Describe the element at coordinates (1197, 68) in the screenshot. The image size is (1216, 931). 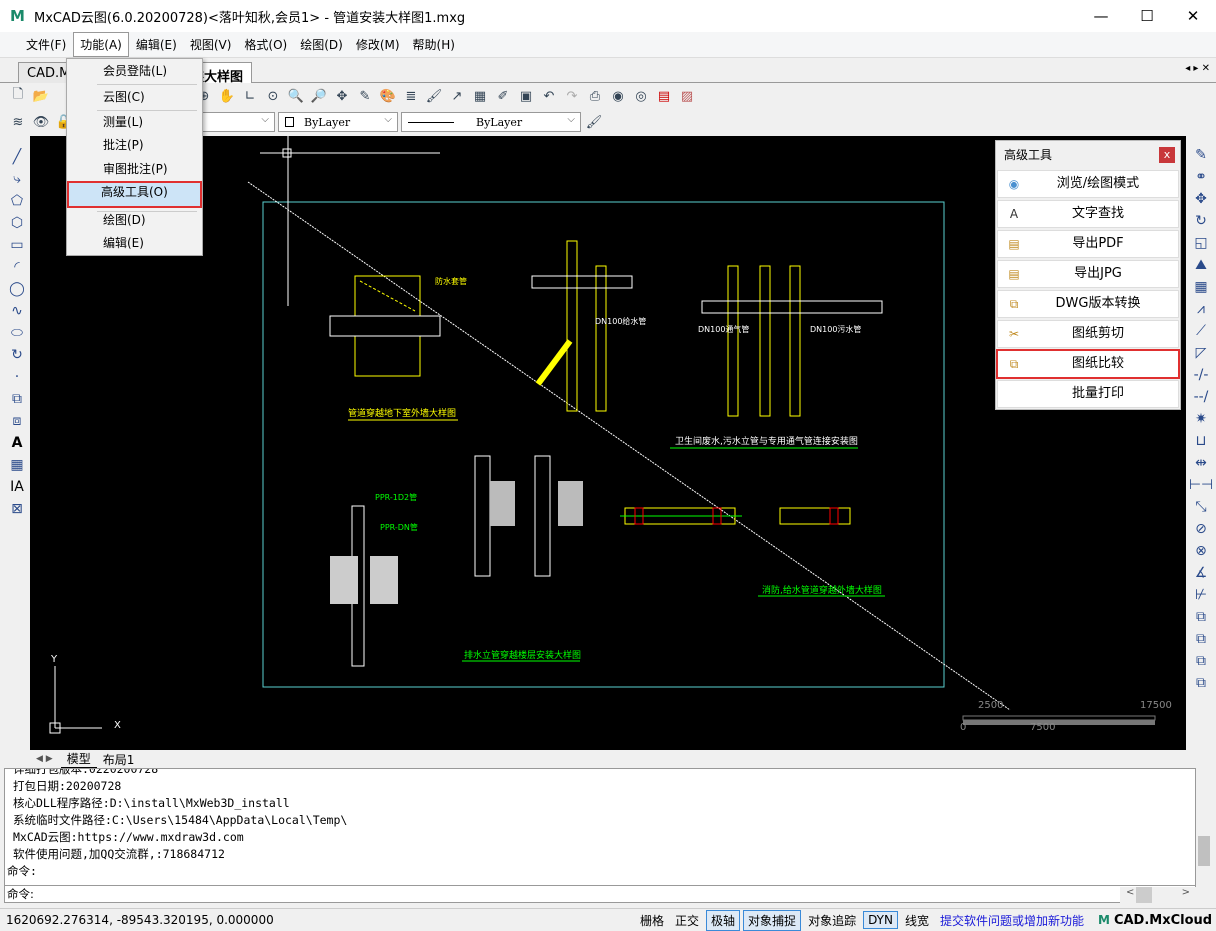
I see `tab-scroll-arrows-icon: ◂ ▸ ✕` at that location.